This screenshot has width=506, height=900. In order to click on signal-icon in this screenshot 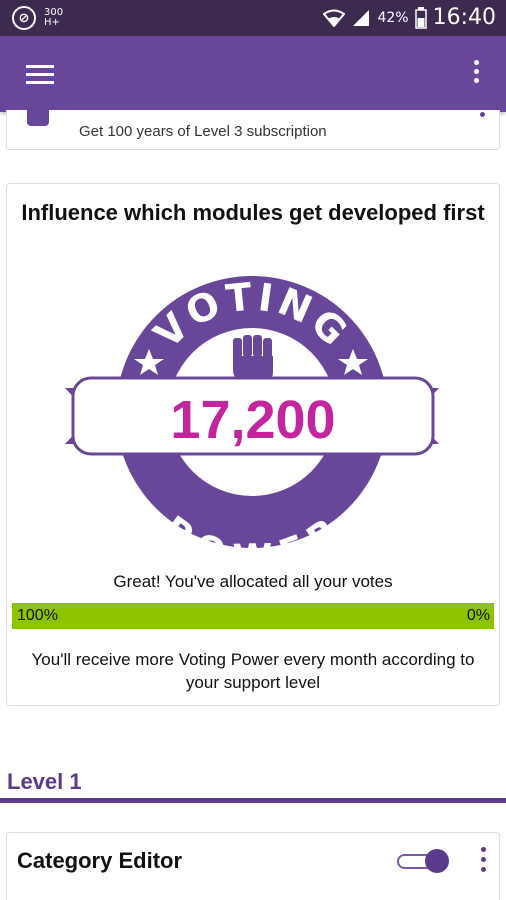, I will do `click(361, 17)`.